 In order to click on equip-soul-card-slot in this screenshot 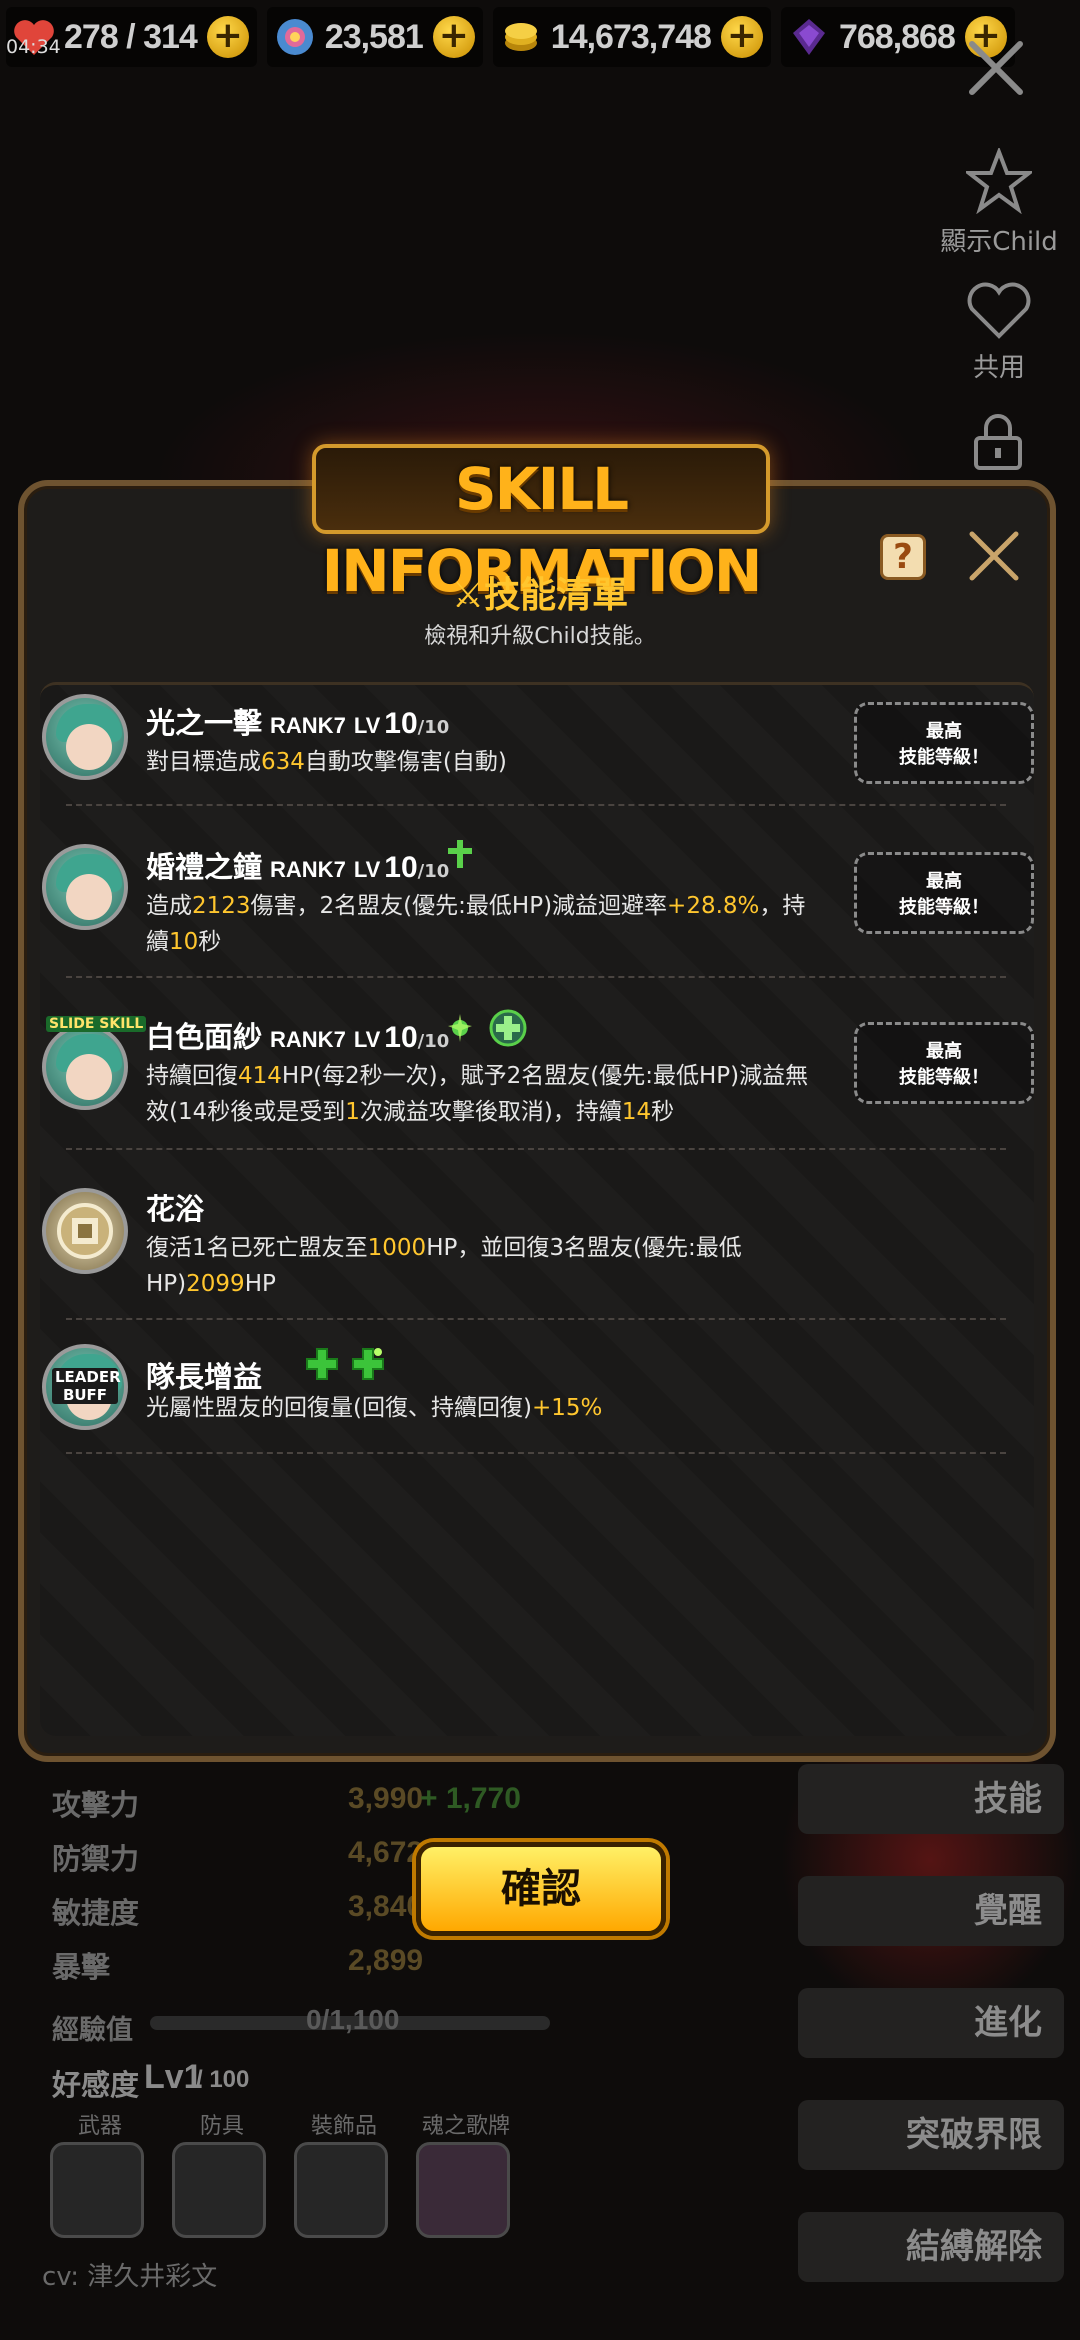, I will do `click(463, 2190)`.